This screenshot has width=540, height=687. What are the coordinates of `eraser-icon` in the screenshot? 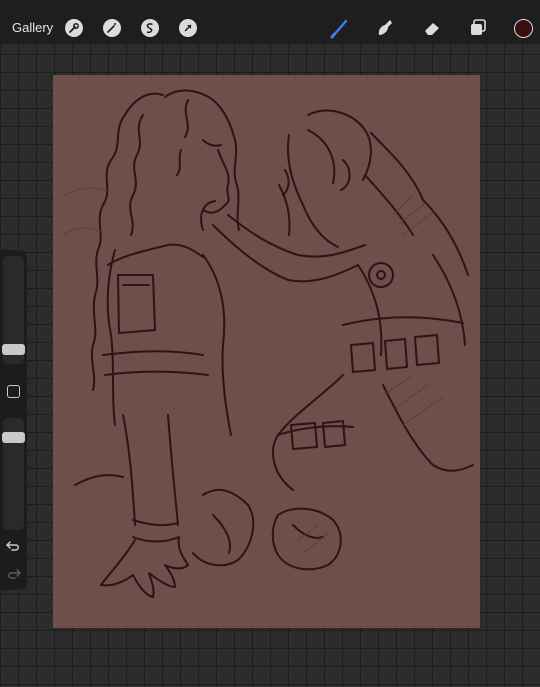 It's located at (432, 28).